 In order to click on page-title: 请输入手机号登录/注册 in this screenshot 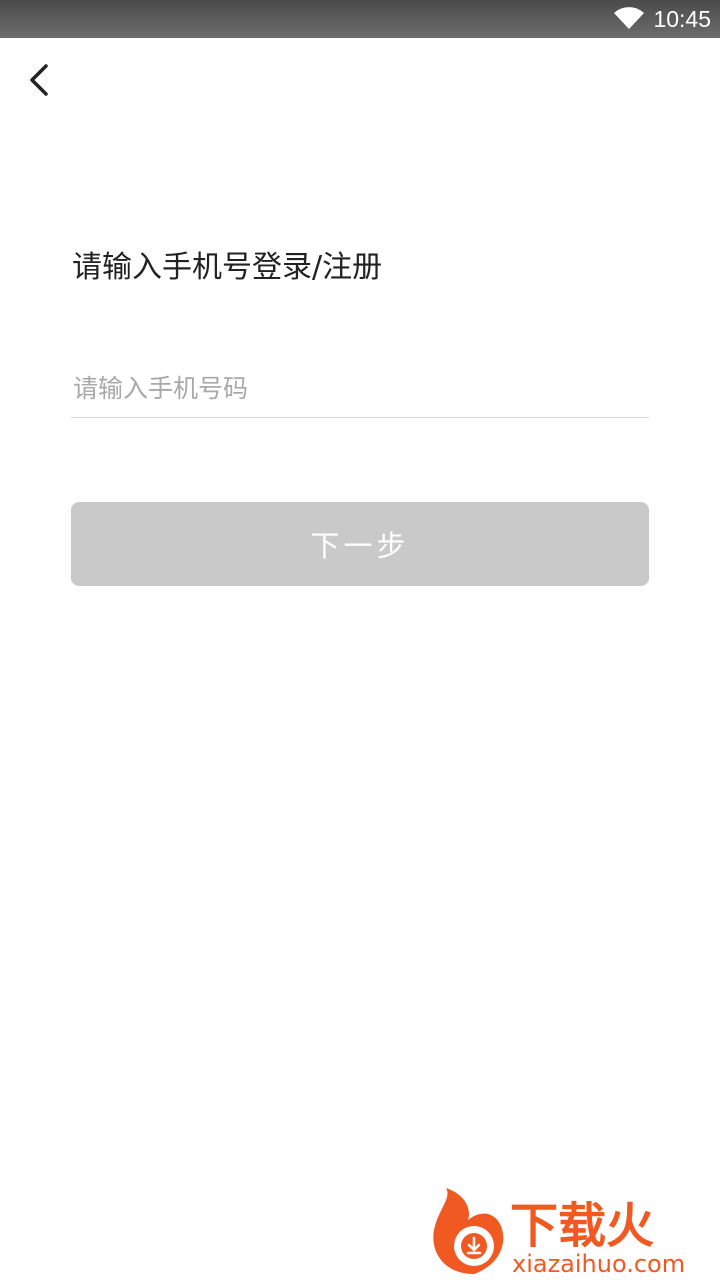, I will do `click(227, 267)`.